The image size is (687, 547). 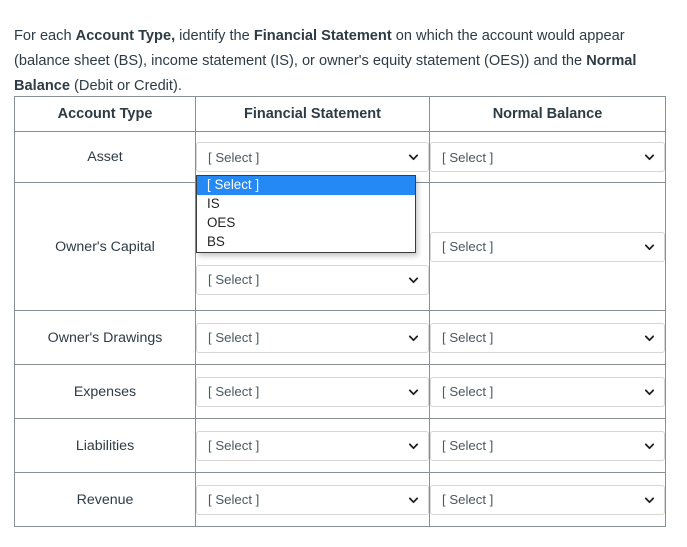 I want to click on cell-financial-statement-owners-drawings: [ Select ], so click(x=312, y=337).